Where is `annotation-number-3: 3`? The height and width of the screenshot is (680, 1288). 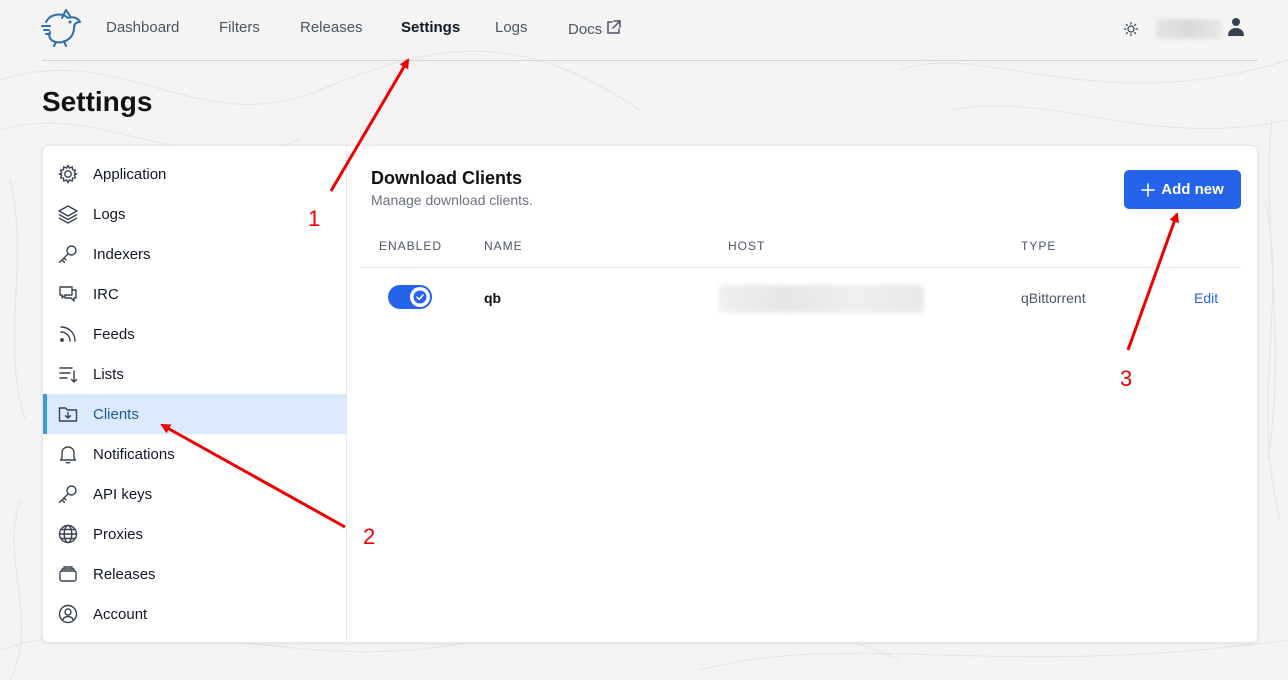 annotation-number-3: 3 is located at coordinates (1126, 378).